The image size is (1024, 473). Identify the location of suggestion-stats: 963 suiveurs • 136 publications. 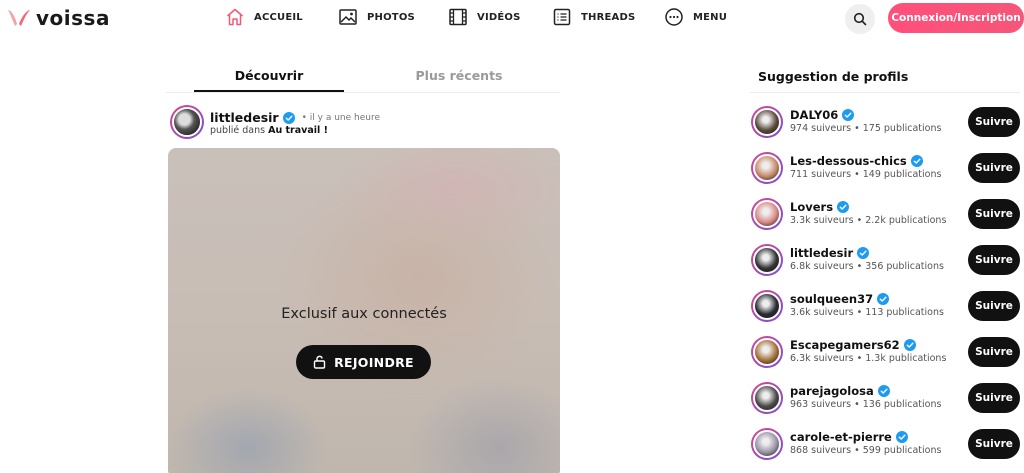
(866, 404).